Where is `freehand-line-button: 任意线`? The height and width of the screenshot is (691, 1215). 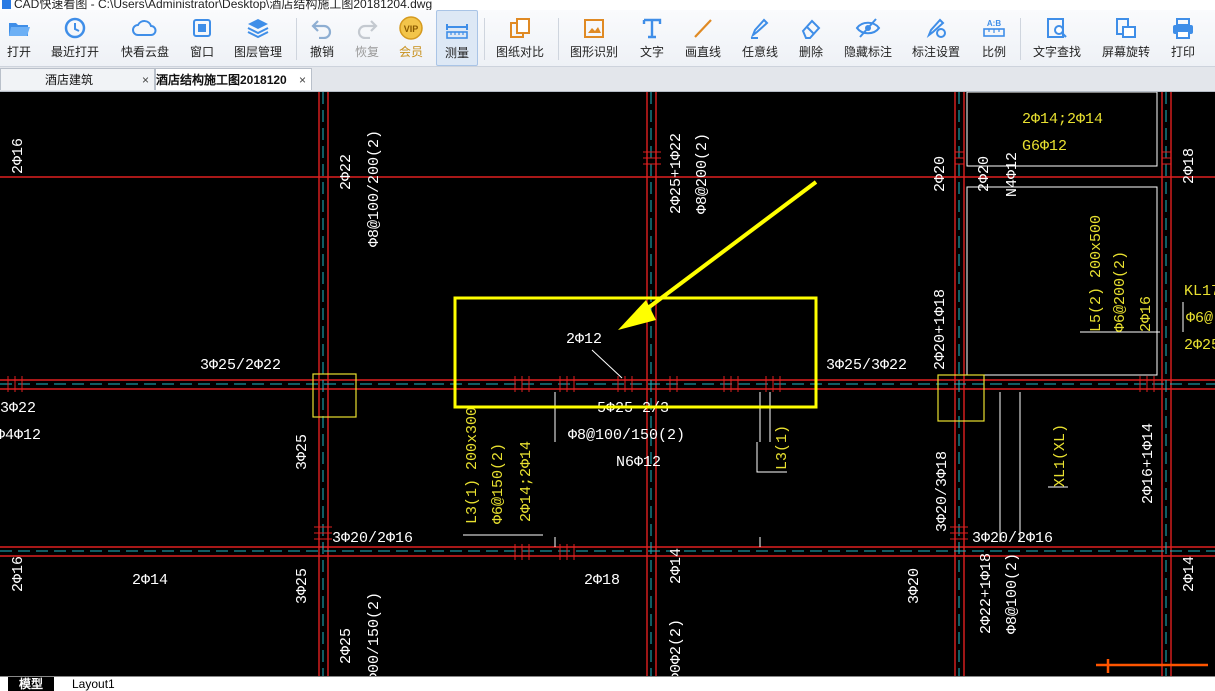 freehand-line-button: 任意线 is located at coordinates (760, 38).